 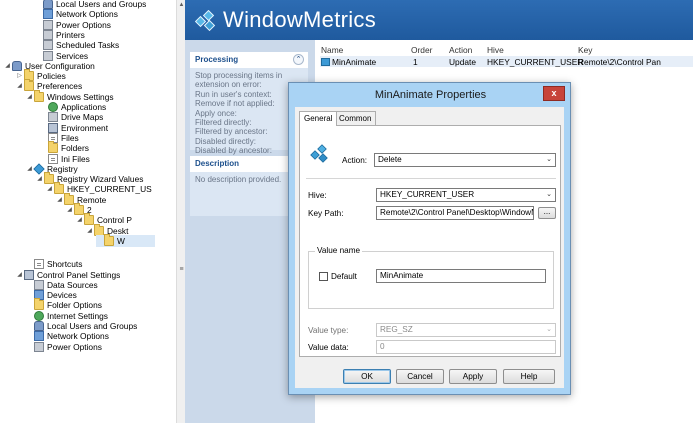 I want to click on tree-scrollbar: ▲ ≡, so click(x=180, y=211).